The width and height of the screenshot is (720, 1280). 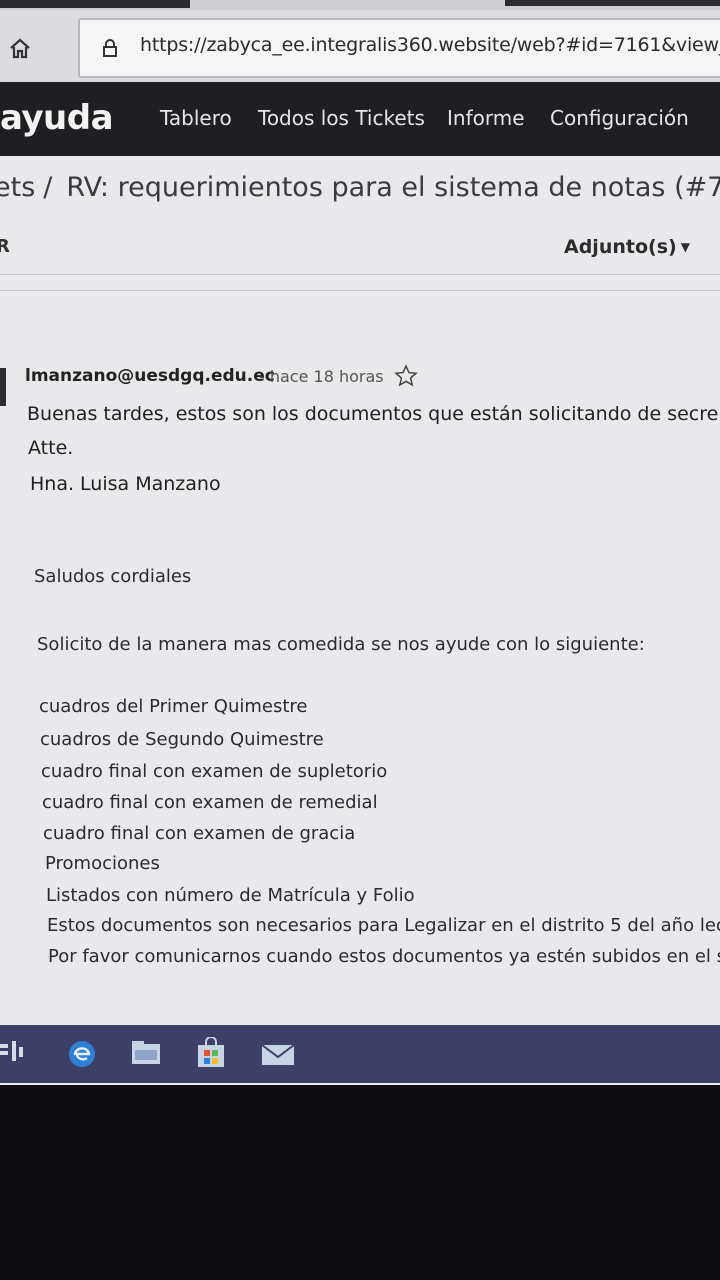 I want to click on mail-icon, so click(x=278, y=1057).